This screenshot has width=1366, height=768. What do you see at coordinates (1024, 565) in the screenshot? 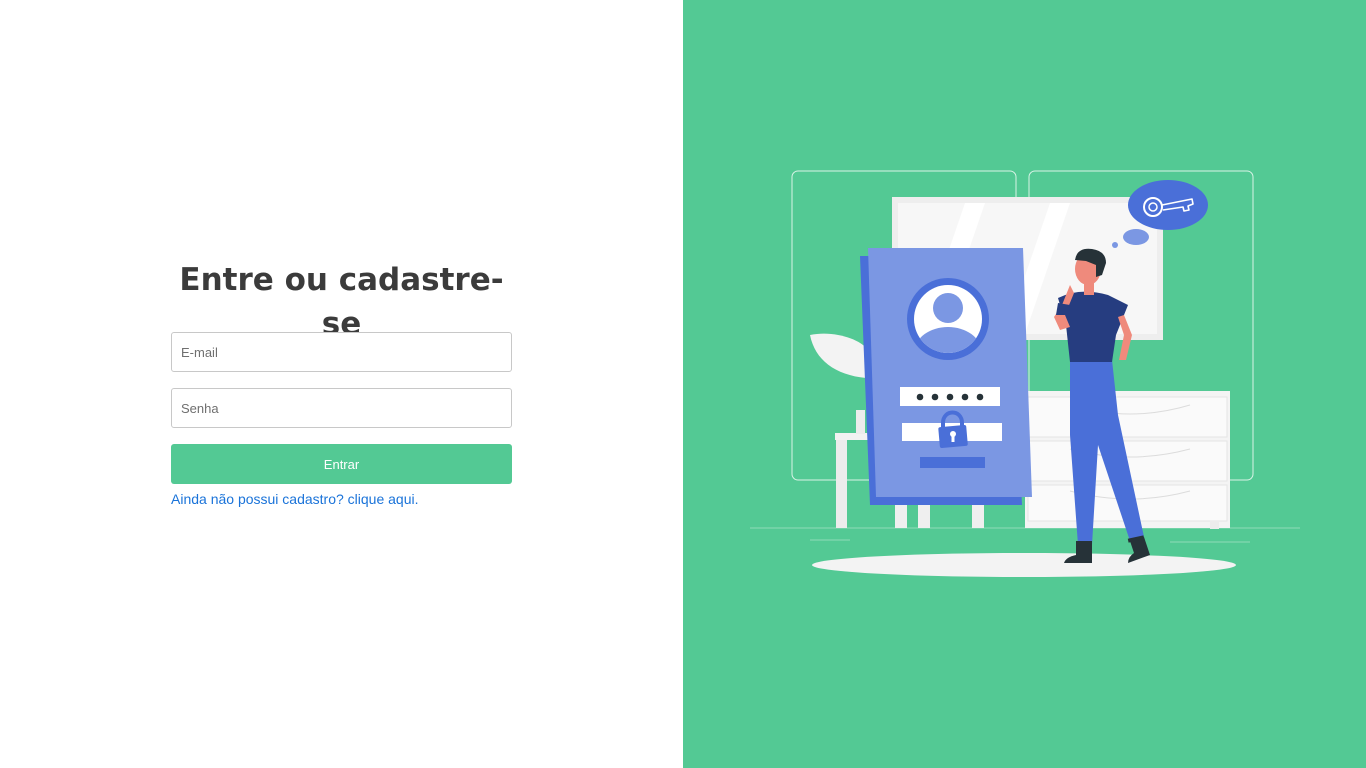
I see `floor-shadow` at bounding box center [1024, 565].